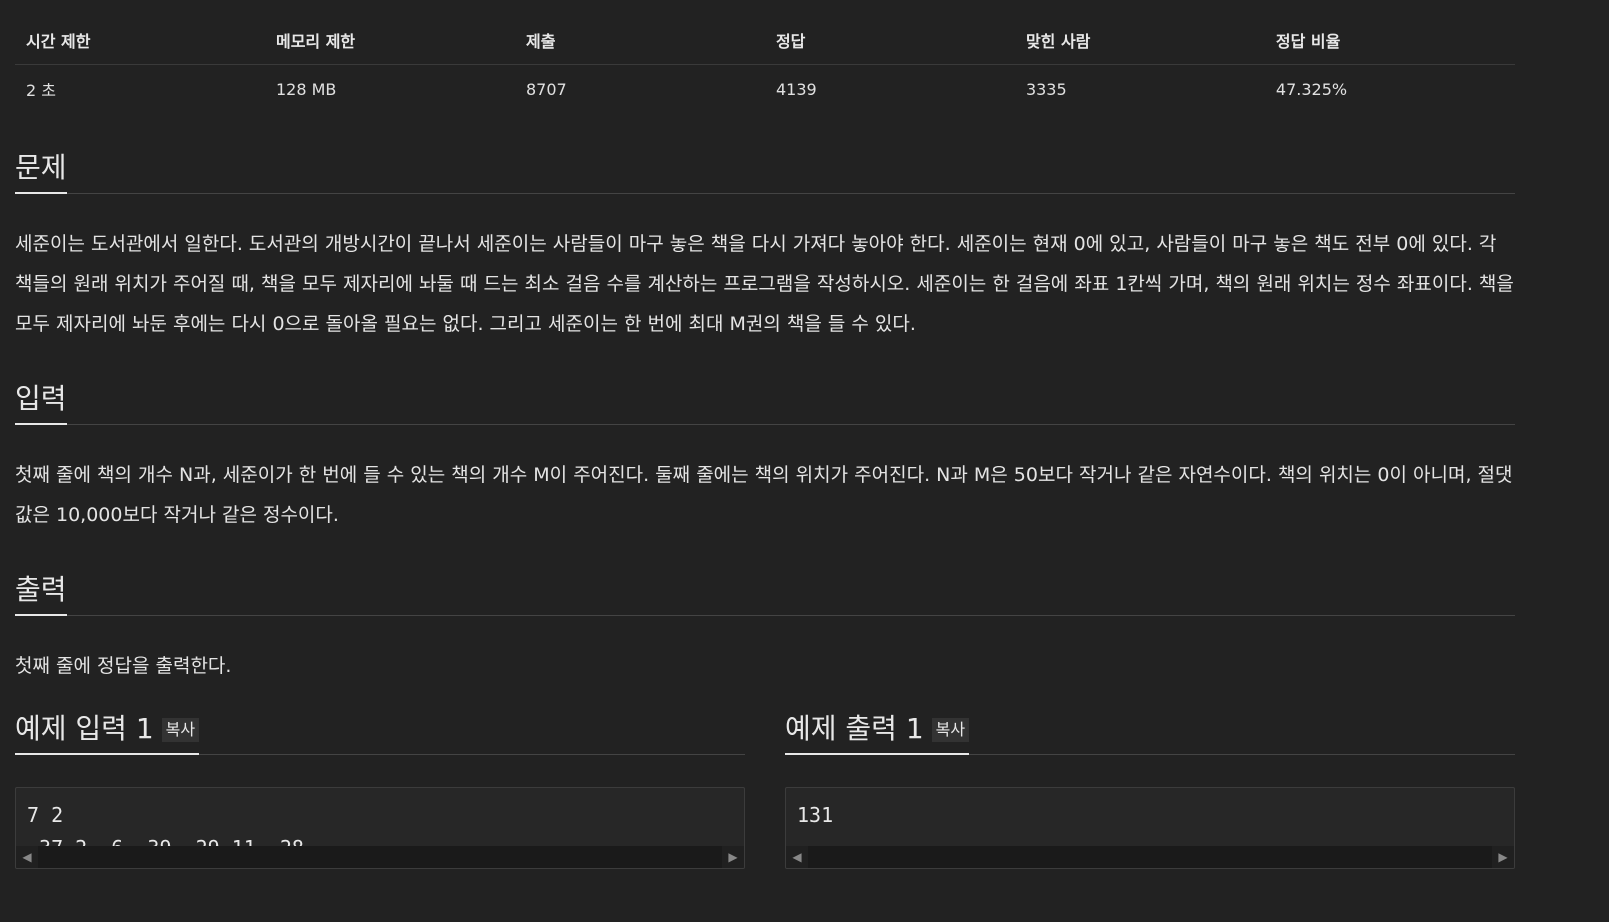  What do you see at coordinates (41, 90) in the screenshot?
I see `stats-time-limit: 2 초` at bounding box center [41, 90].